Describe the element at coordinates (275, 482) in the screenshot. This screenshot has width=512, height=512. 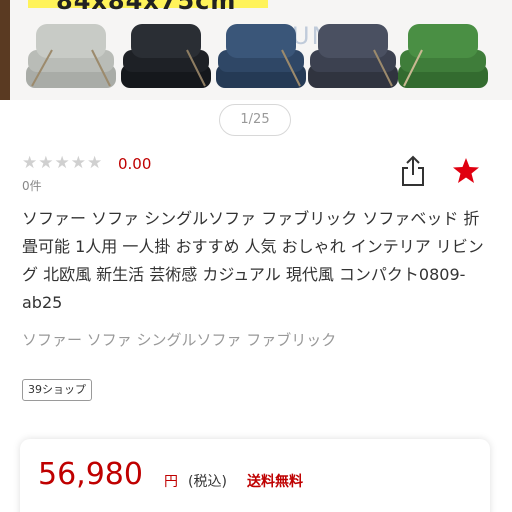
I see `free-shipping-label: 送料無料` at that location.